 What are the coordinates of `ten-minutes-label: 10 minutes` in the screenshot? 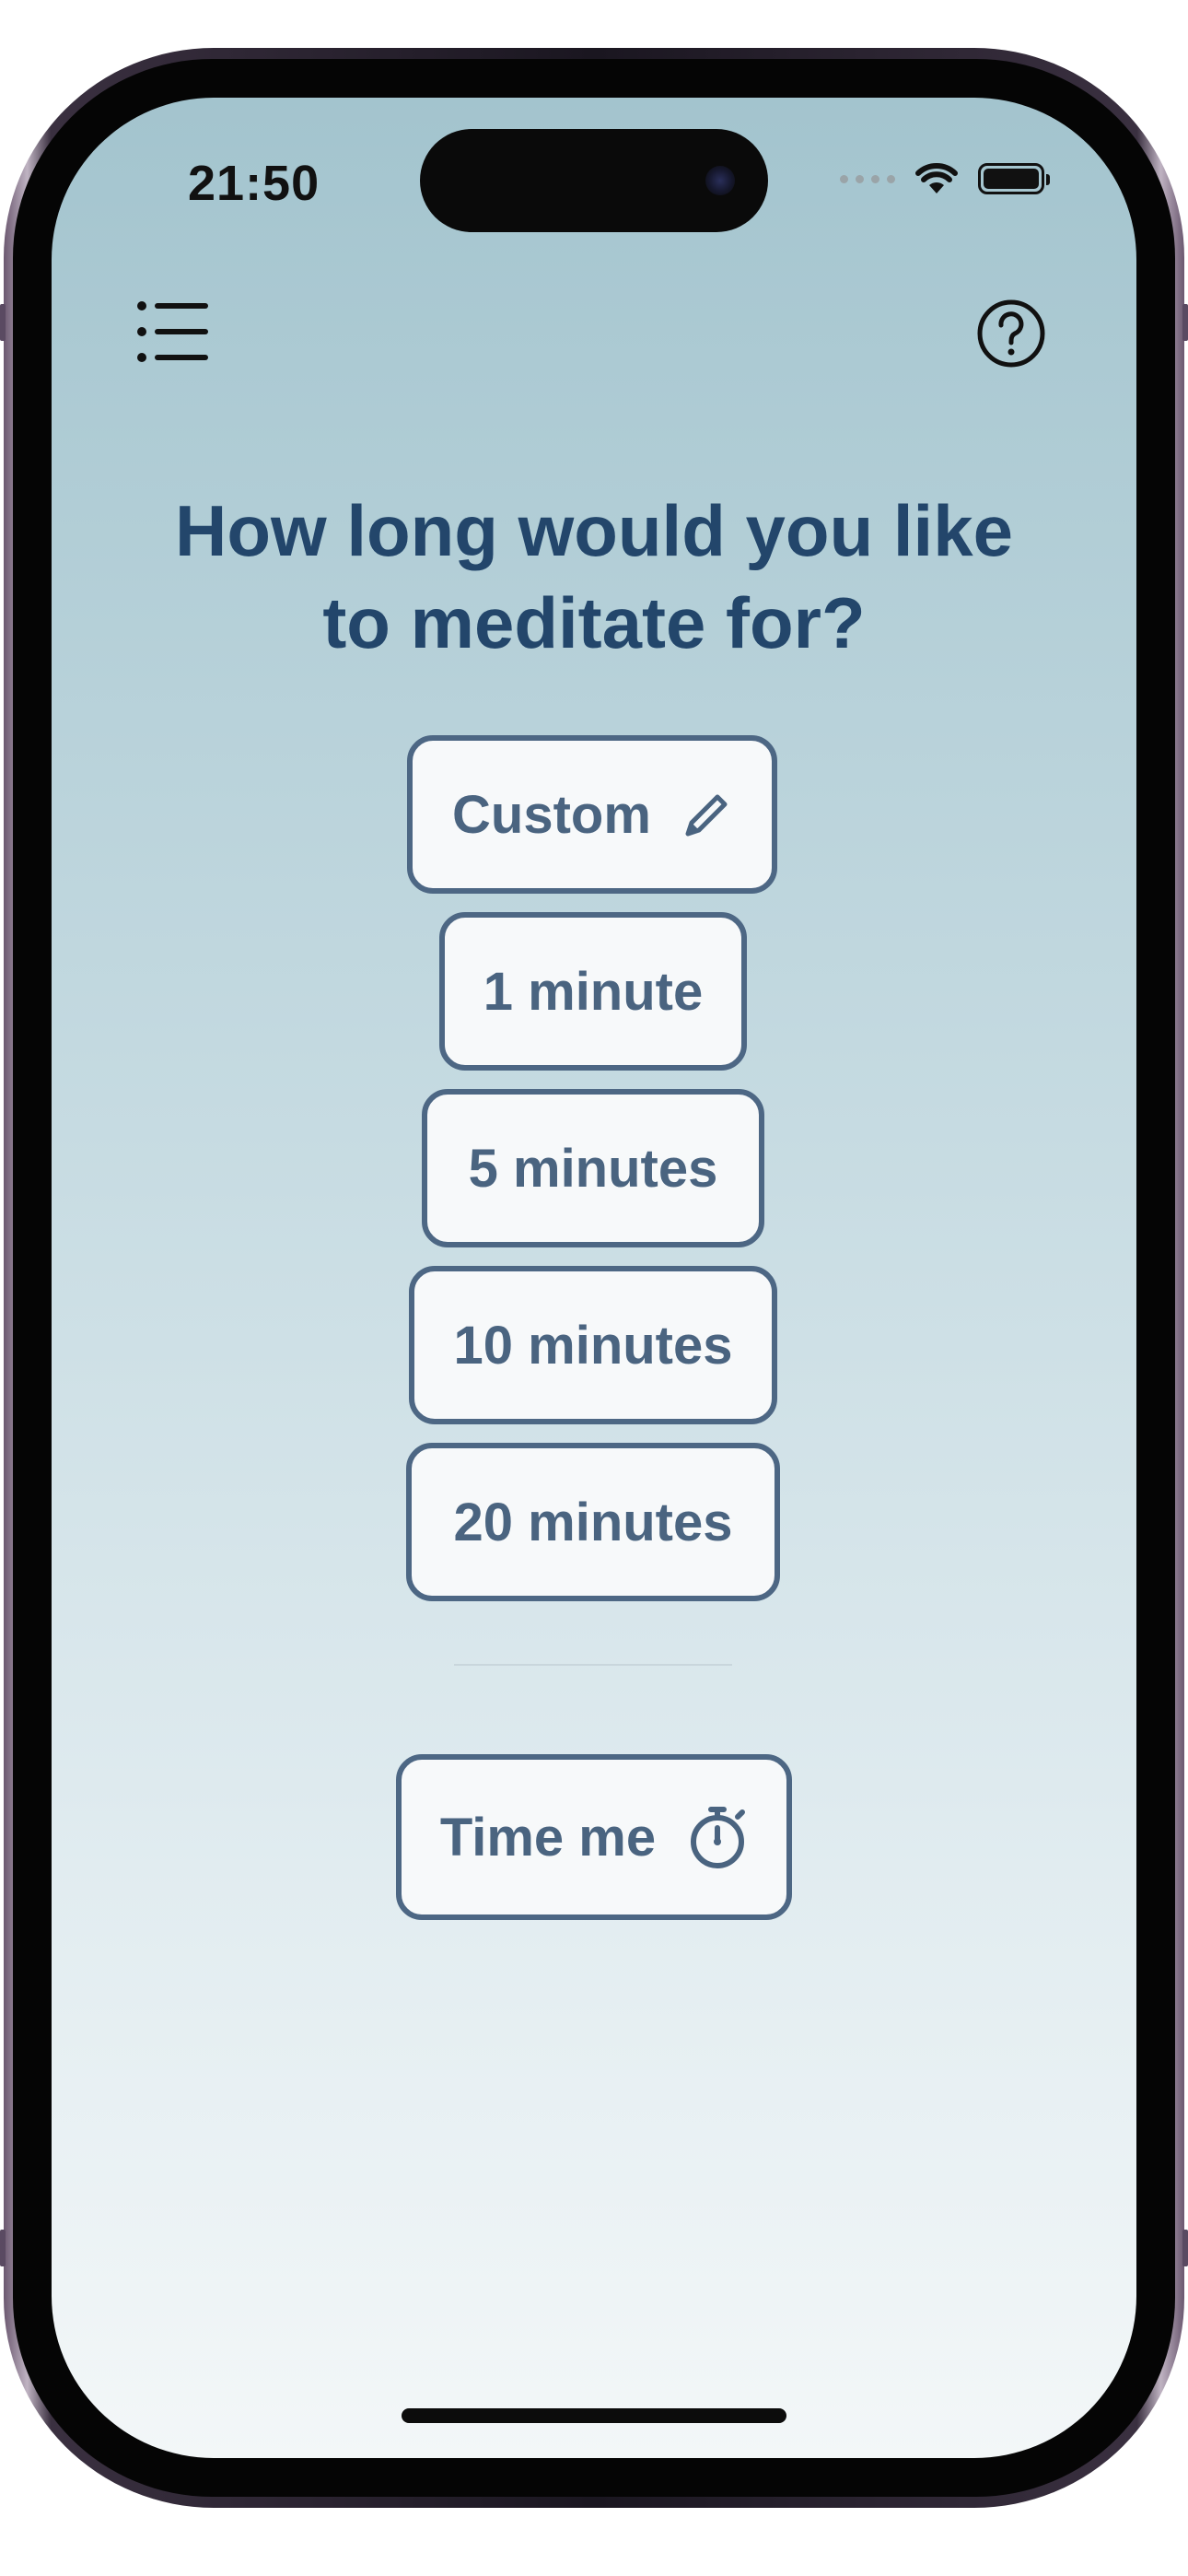 It's located at (593, 1345).